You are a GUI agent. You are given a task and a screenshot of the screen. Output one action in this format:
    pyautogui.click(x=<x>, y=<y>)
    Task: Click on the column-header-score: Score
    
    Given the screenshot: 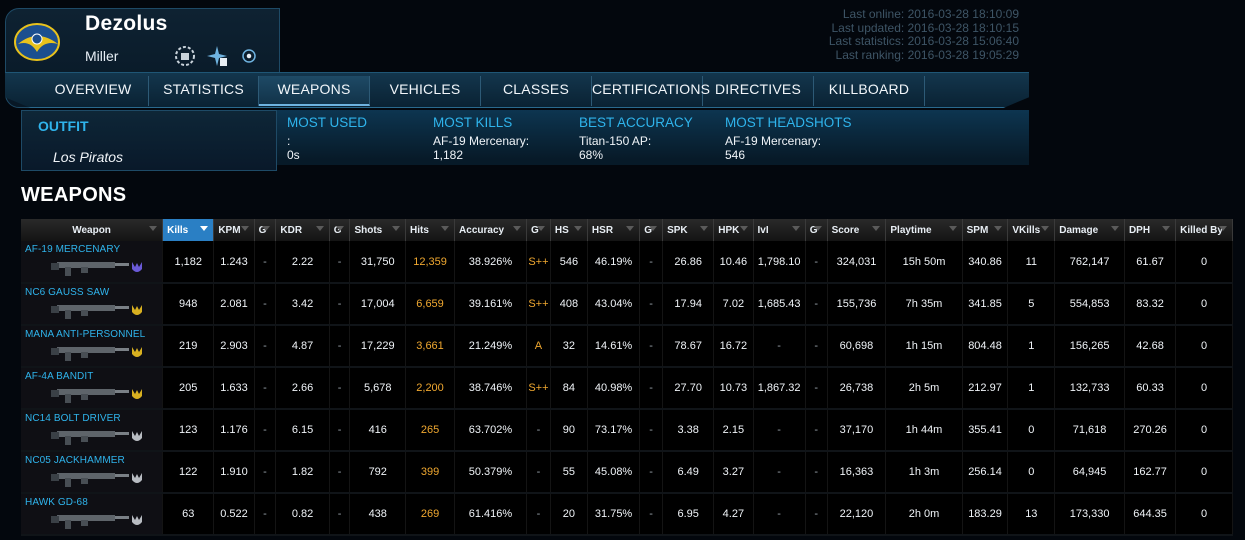 What is the action you would take?
    pyautogui.click(x=857, y=230)
    